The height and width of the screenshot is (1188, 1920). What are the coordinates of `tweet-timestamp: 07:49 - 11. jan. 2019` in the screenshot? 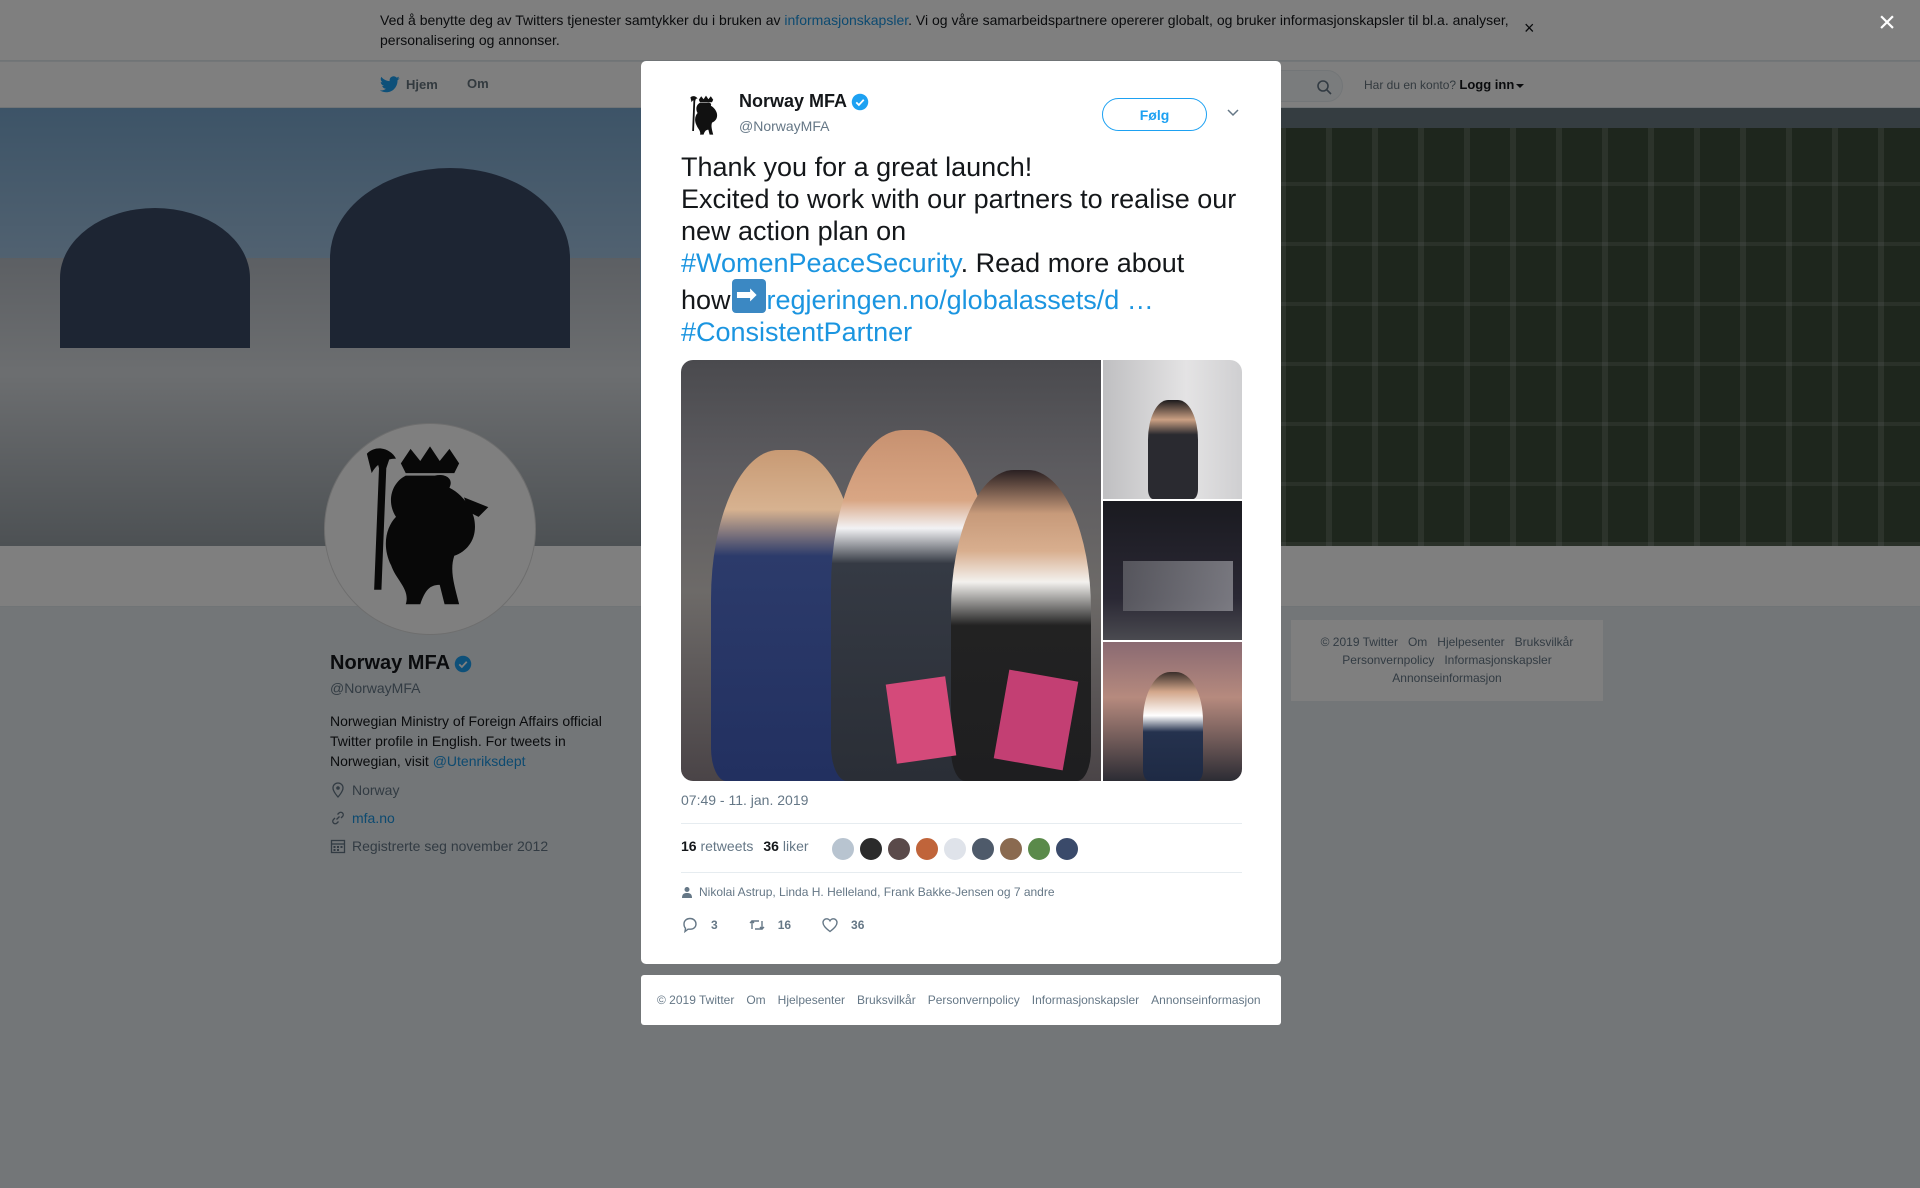 It's located at (744, 800).